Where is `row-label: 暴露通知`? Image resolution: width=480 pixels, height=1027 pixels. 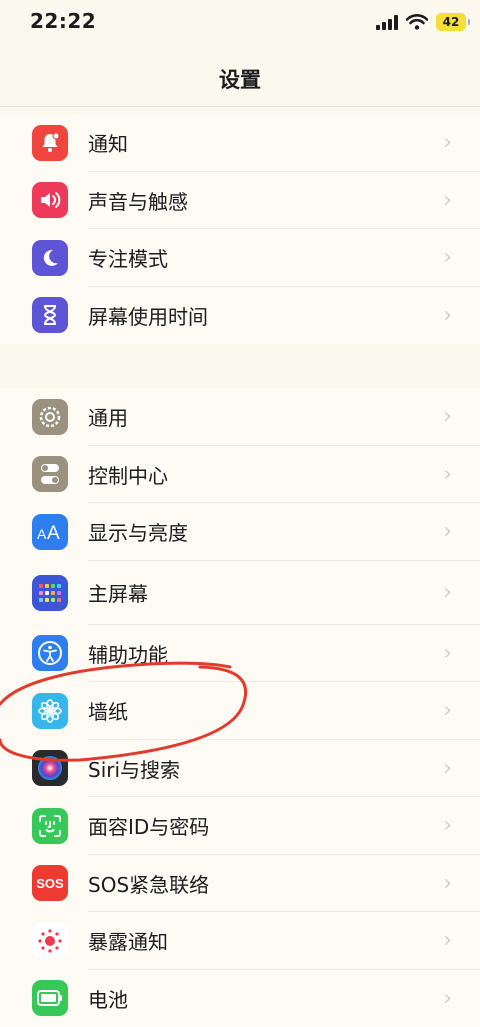
row-label: 暴露通知 is located at coordinates (128, 940).